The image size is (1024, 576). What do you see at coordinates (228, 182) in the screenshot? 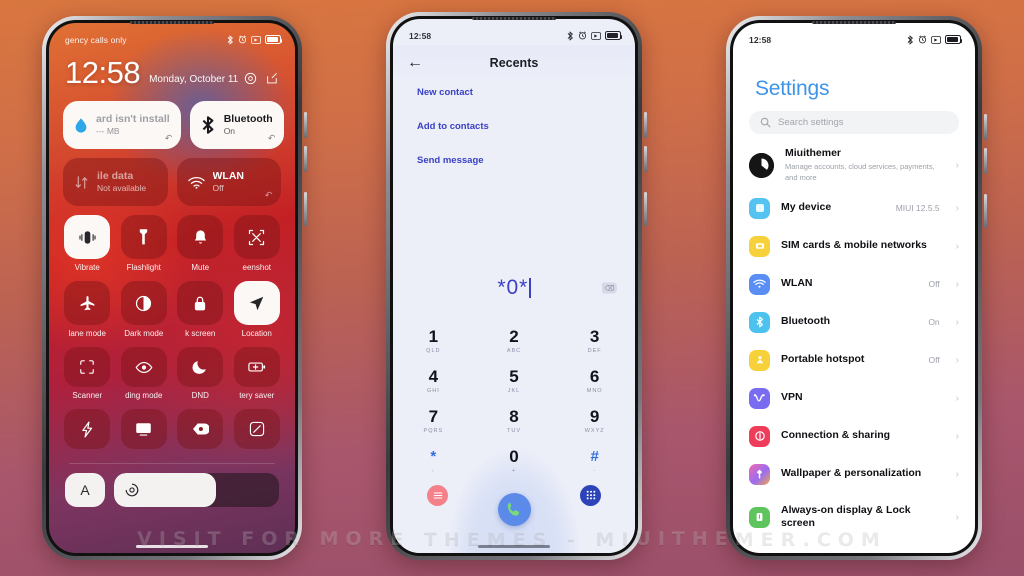
I see `tile-wlan: WLAN Off ↷` at bounding box center [228, 182].